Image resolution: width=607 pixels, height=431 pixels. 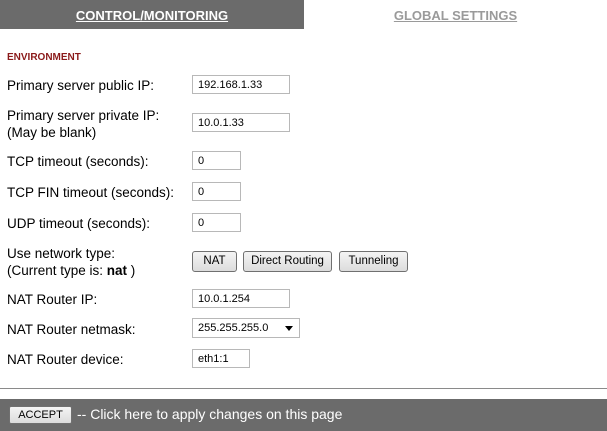 I want to click on tcp-fin-timeout-label: TCP FIN timeout (seconds):, so click(x=91, y=192).